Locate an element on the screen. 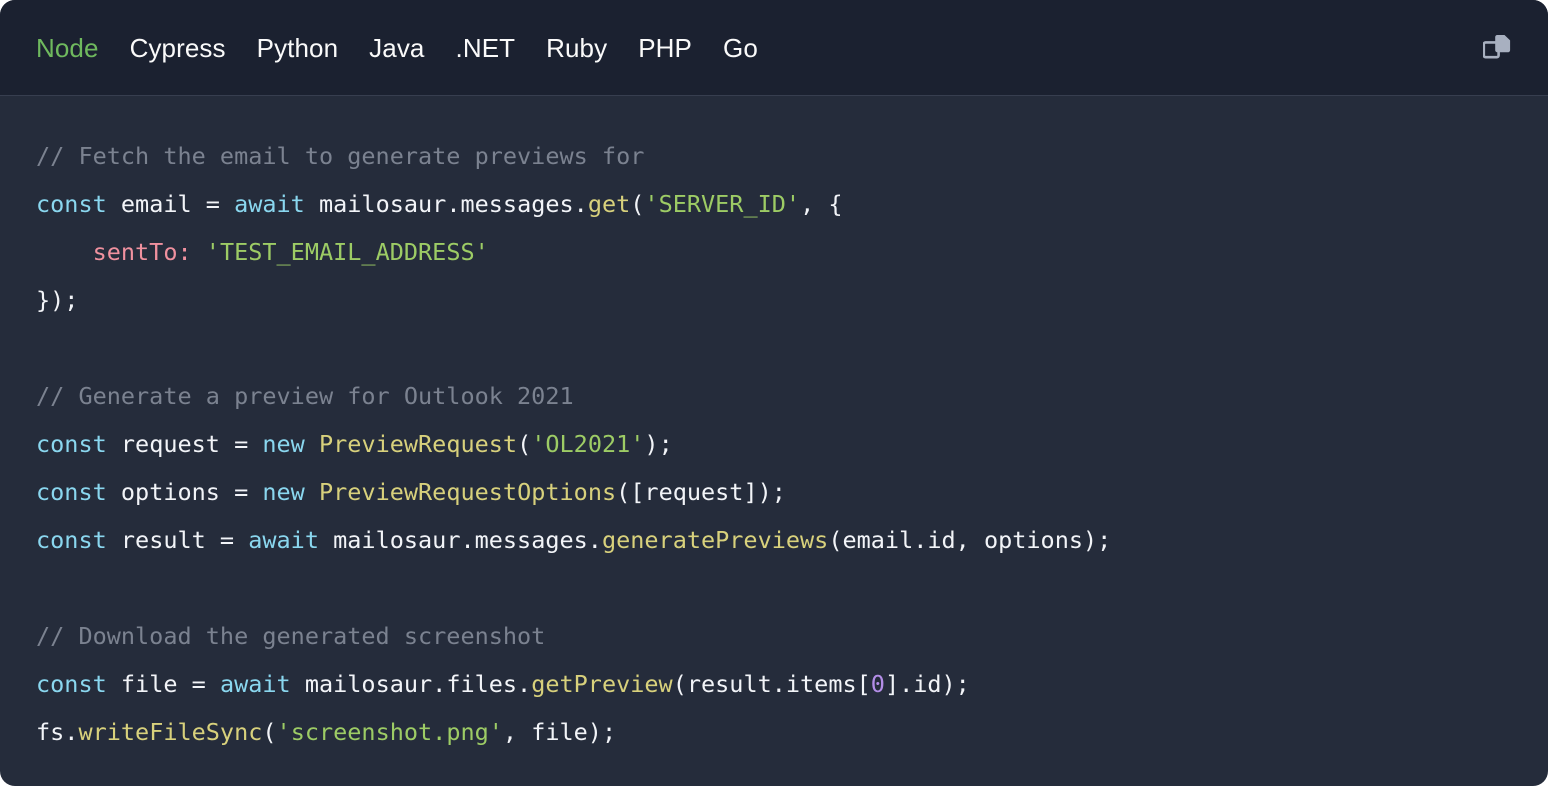  code-token-pl: email = is located at coordinates (170, 204).